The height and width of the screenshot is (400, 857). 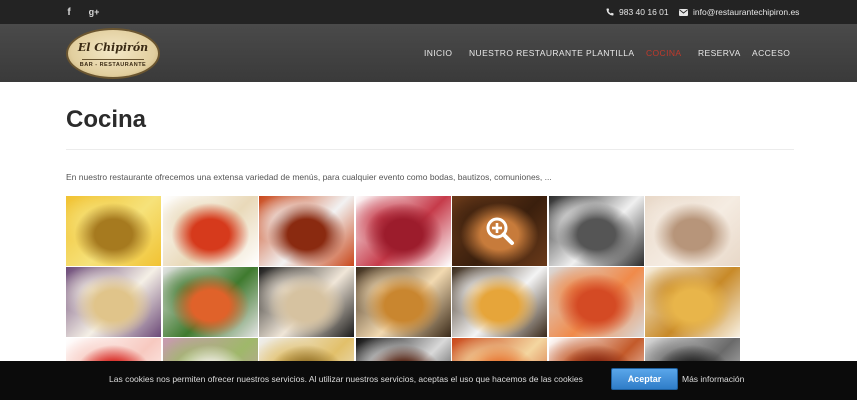 I want to click on title-divider, so click(x=430, y=149).